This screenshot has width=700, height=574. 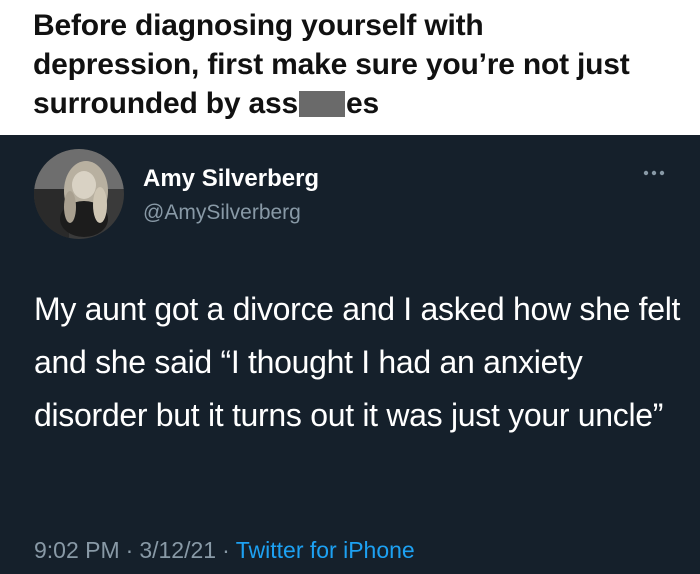 I want to click on caption-line-3-start: surrounded by ass, so click(x=166, y=103).